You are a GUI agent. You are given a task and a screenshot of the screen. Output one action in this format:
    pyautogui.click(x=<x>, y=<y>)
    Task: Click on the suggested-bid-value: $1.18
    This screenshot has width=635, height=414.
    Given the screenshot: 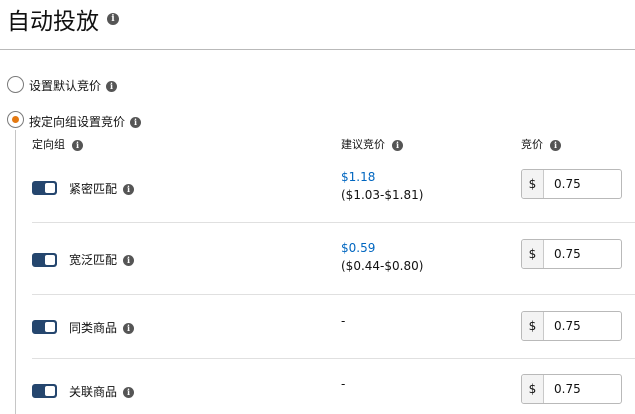 What is the action you would take?
    pyautogui.click(x=382, y=177)
    